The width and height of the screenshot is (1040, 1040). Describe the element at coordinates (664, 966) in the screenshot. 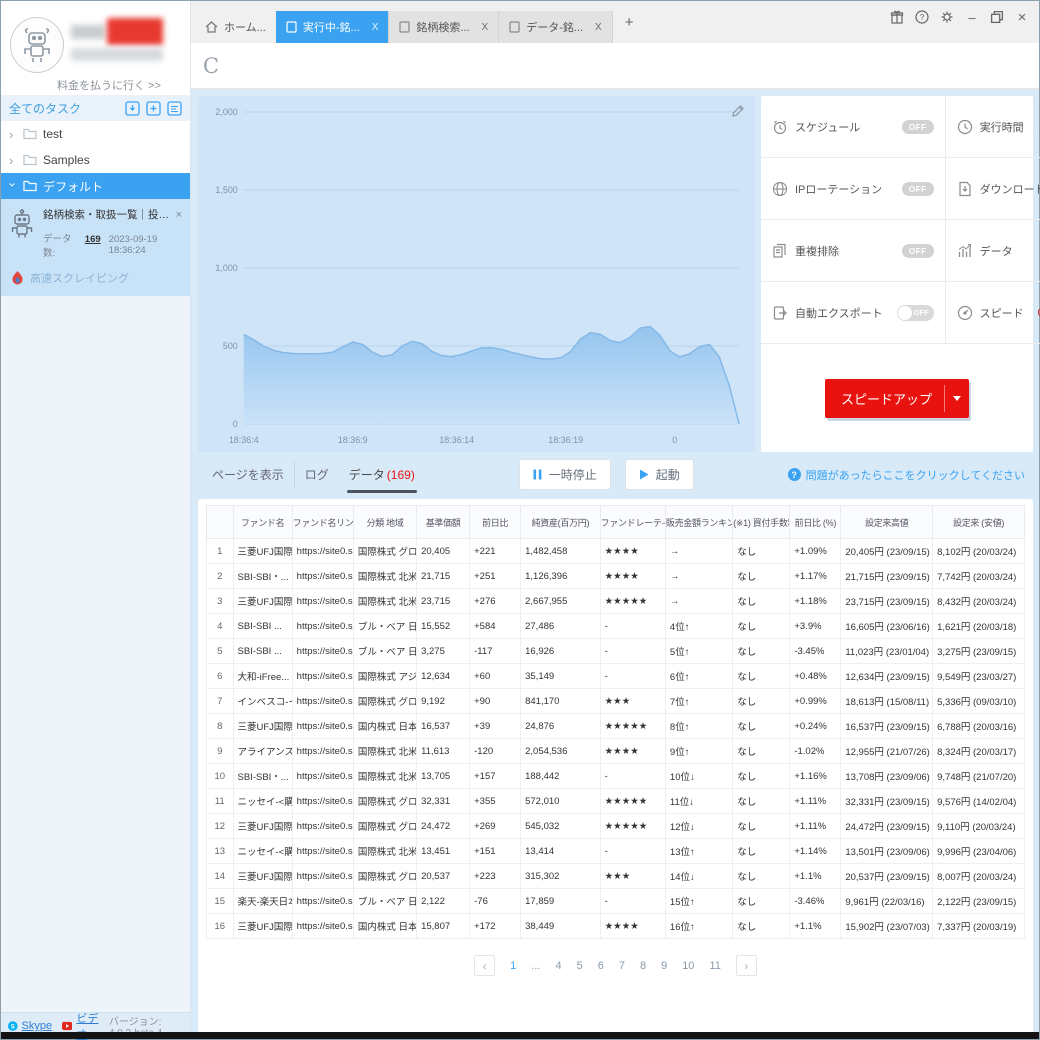

I see `page-number: 9` at that location.